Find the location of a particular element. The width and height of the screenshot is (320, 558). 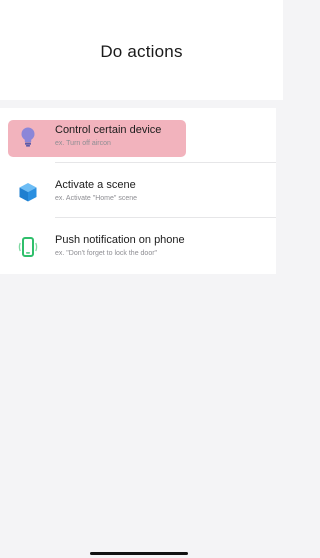

action-example: ex. "Don't forget to lock the door" is located at coordinates (106, 253).